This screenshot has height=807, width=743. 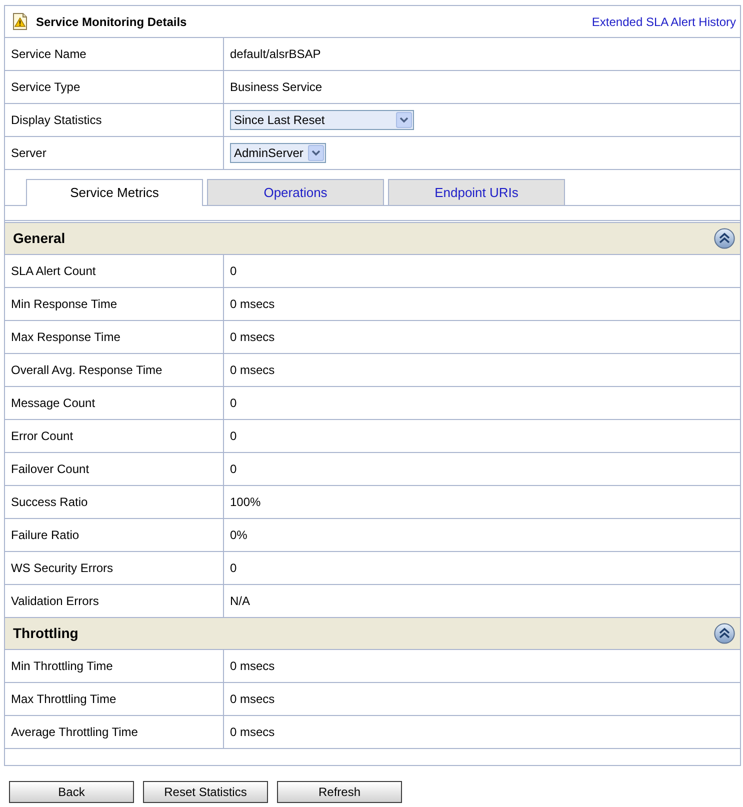 What do you see at coordinates (71, 792) in the screenshot?
I see `action-button: Back` at bounding box center [71, 792].